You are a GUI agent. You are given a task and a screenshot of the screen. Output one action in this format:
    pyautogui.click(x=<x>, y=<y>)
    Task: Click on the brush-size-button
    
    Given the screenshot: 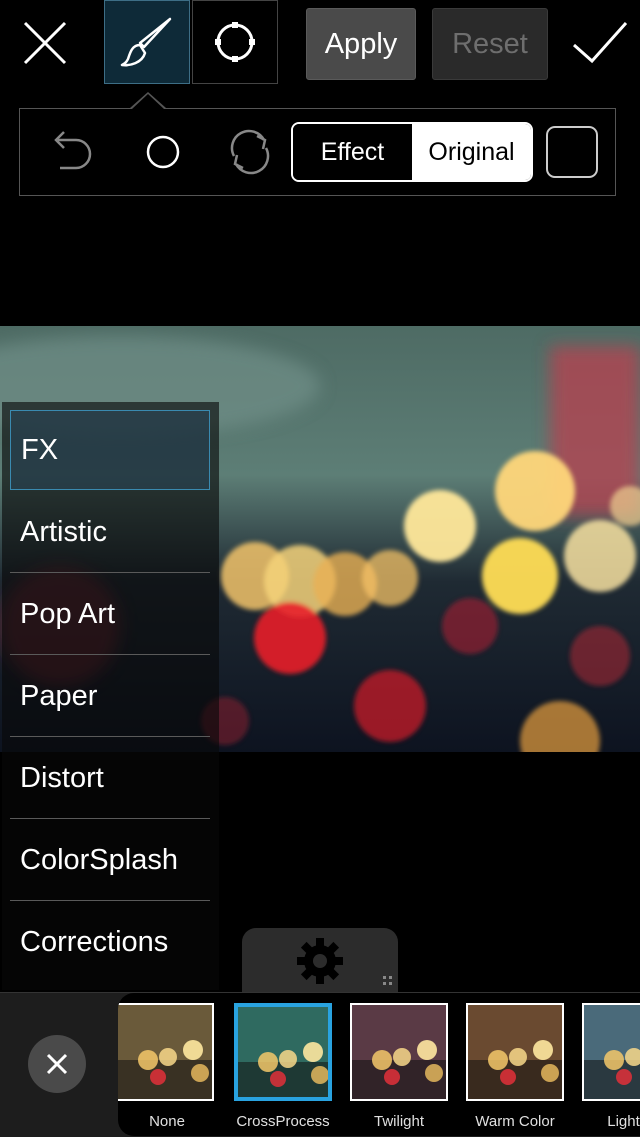 What is the action you would take?
    pyautogui.click(x=163, y=152)
    